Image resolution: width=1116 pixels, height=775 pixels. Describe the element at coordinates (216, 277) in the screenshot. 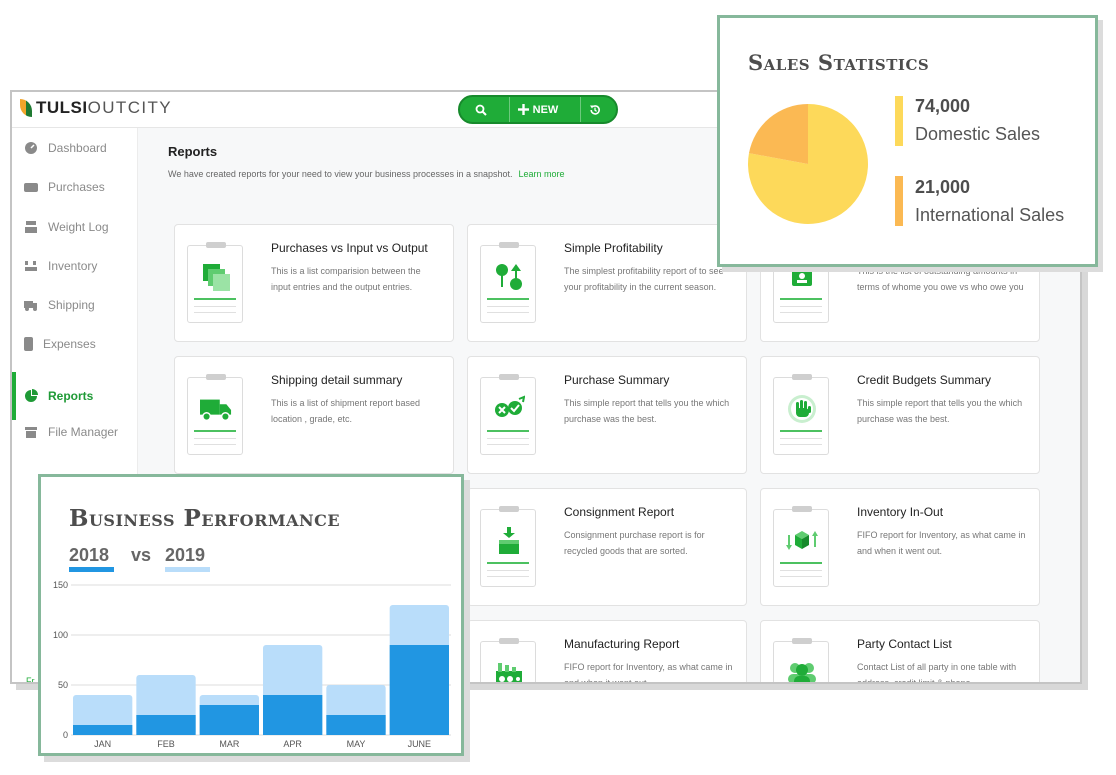

I see `copy-icon` at that location.